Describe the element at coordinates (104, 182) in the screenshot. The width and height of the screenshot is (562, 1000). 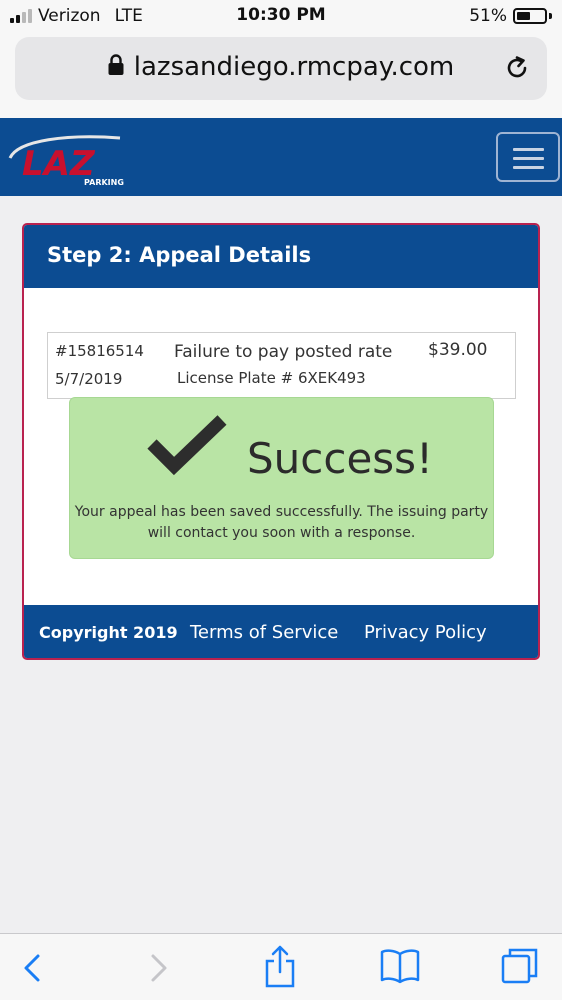
I see `logo-subtext: PARKING` at that location.